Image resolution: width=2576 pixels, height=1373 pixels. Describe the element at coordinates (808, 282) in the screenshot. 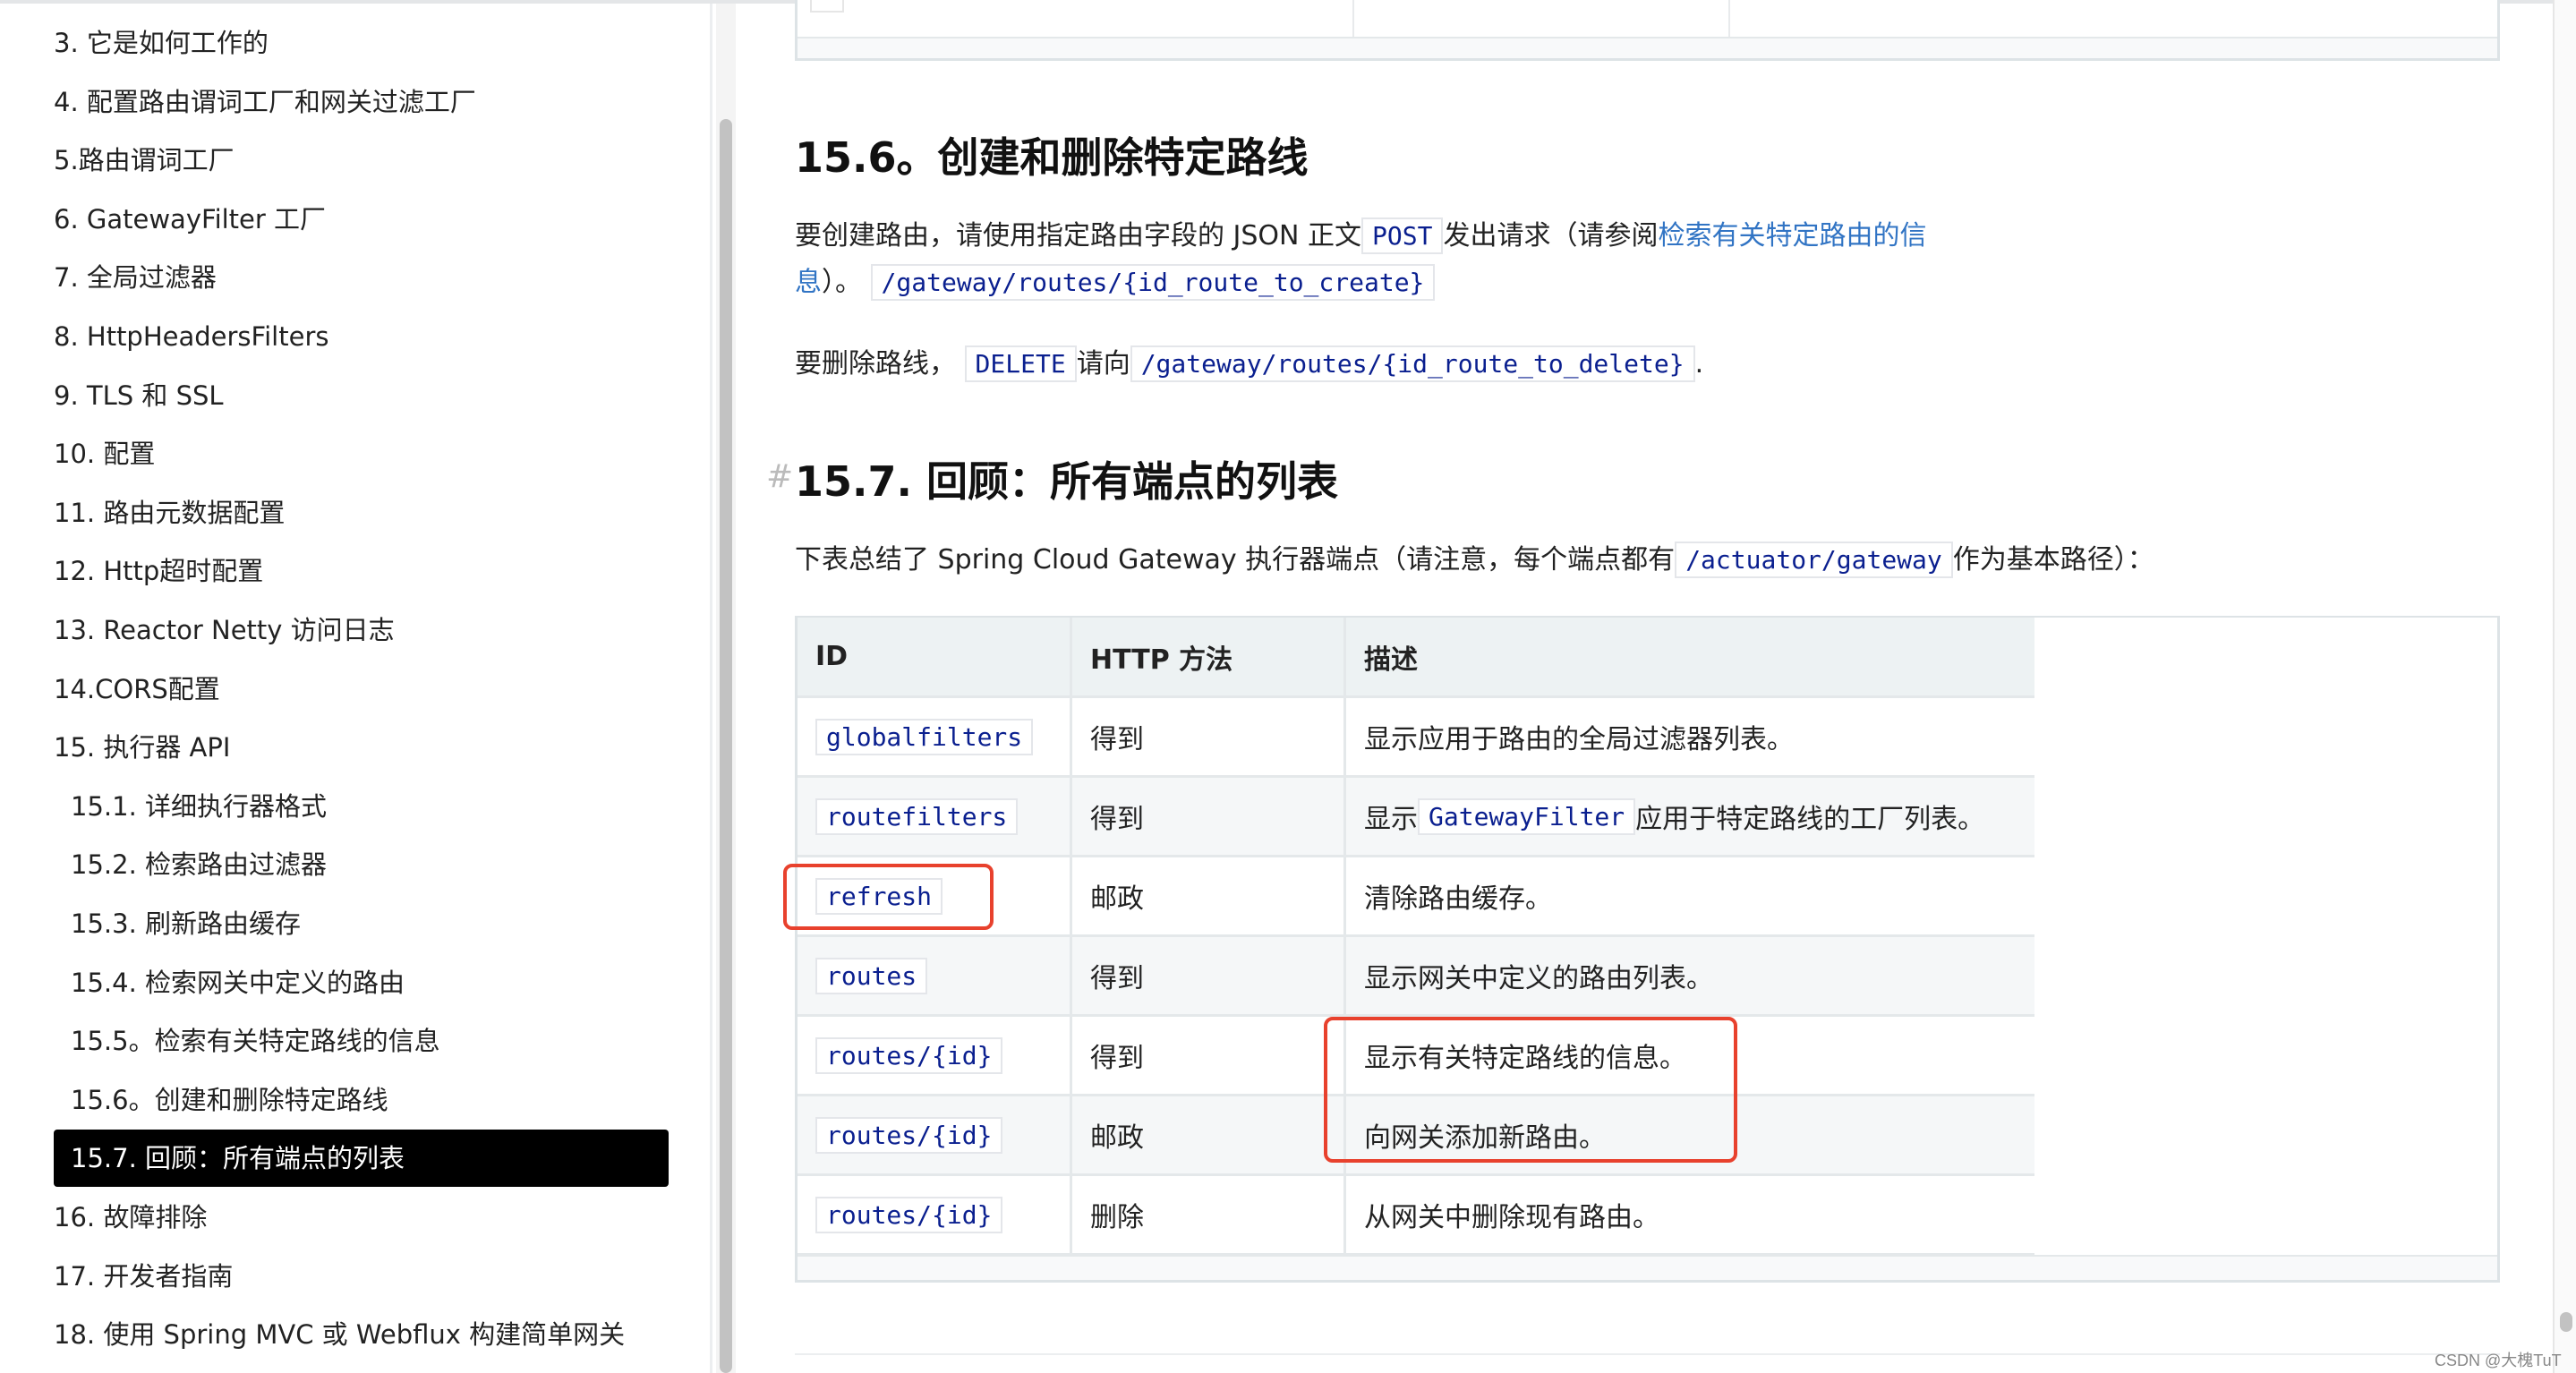

I see `link-retrieve-route-info-cont: 息` at that location.